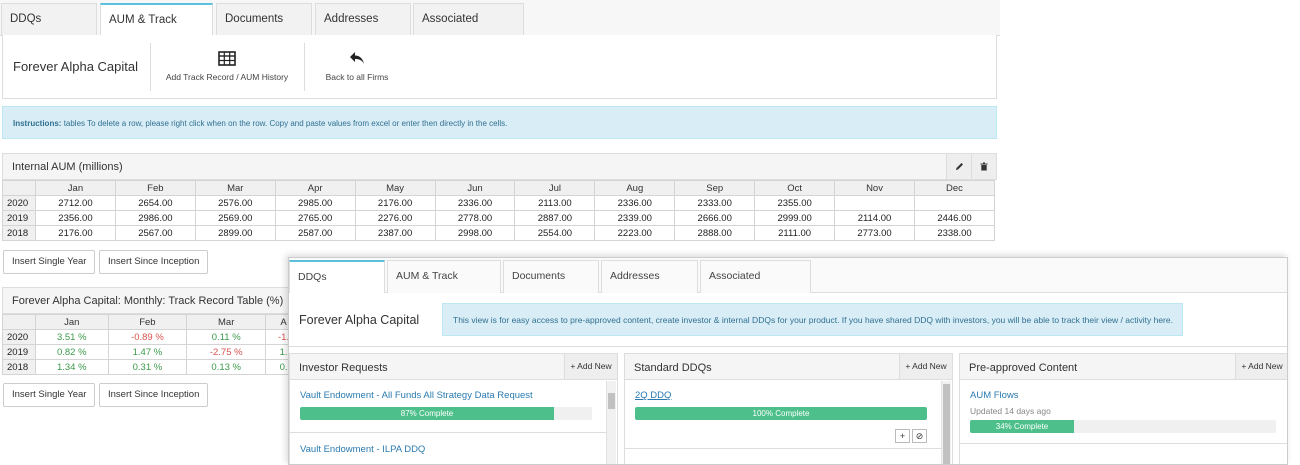 The image size is (1300, 465). Describe the element at coordinates (499, 166) in the screenshot. I see `aum-panel-header: Internal AUM (millions)` at that location.